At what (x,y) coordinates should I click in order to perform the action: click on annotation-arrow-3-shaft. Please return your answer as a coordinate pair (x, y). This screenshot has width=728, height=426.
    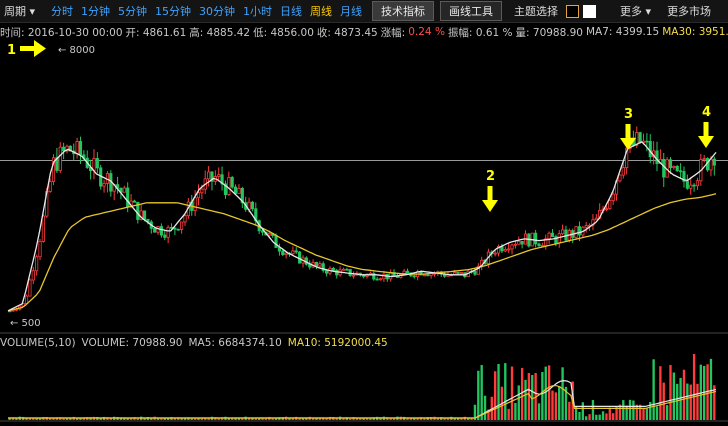
    Looking at the image, I should click on (628, 132).